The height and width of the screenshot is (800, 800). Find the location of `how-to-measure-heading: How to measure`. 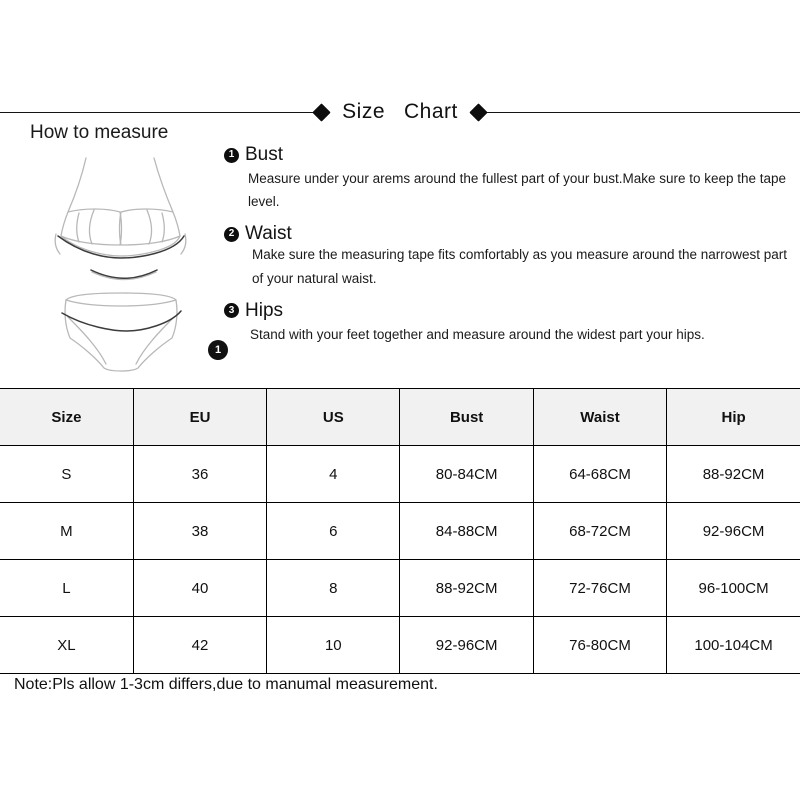

how-to-measure-heading: How to measure is located at coordinates (99, 132).